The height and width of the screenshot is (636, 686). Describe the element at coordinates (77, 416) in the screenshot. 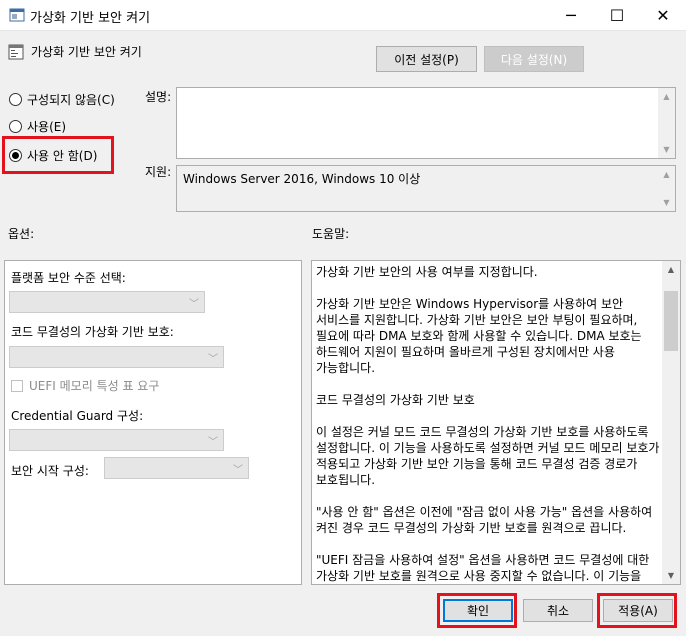

I see `credential-guard-label: Credential Guard 구성:` at that location.